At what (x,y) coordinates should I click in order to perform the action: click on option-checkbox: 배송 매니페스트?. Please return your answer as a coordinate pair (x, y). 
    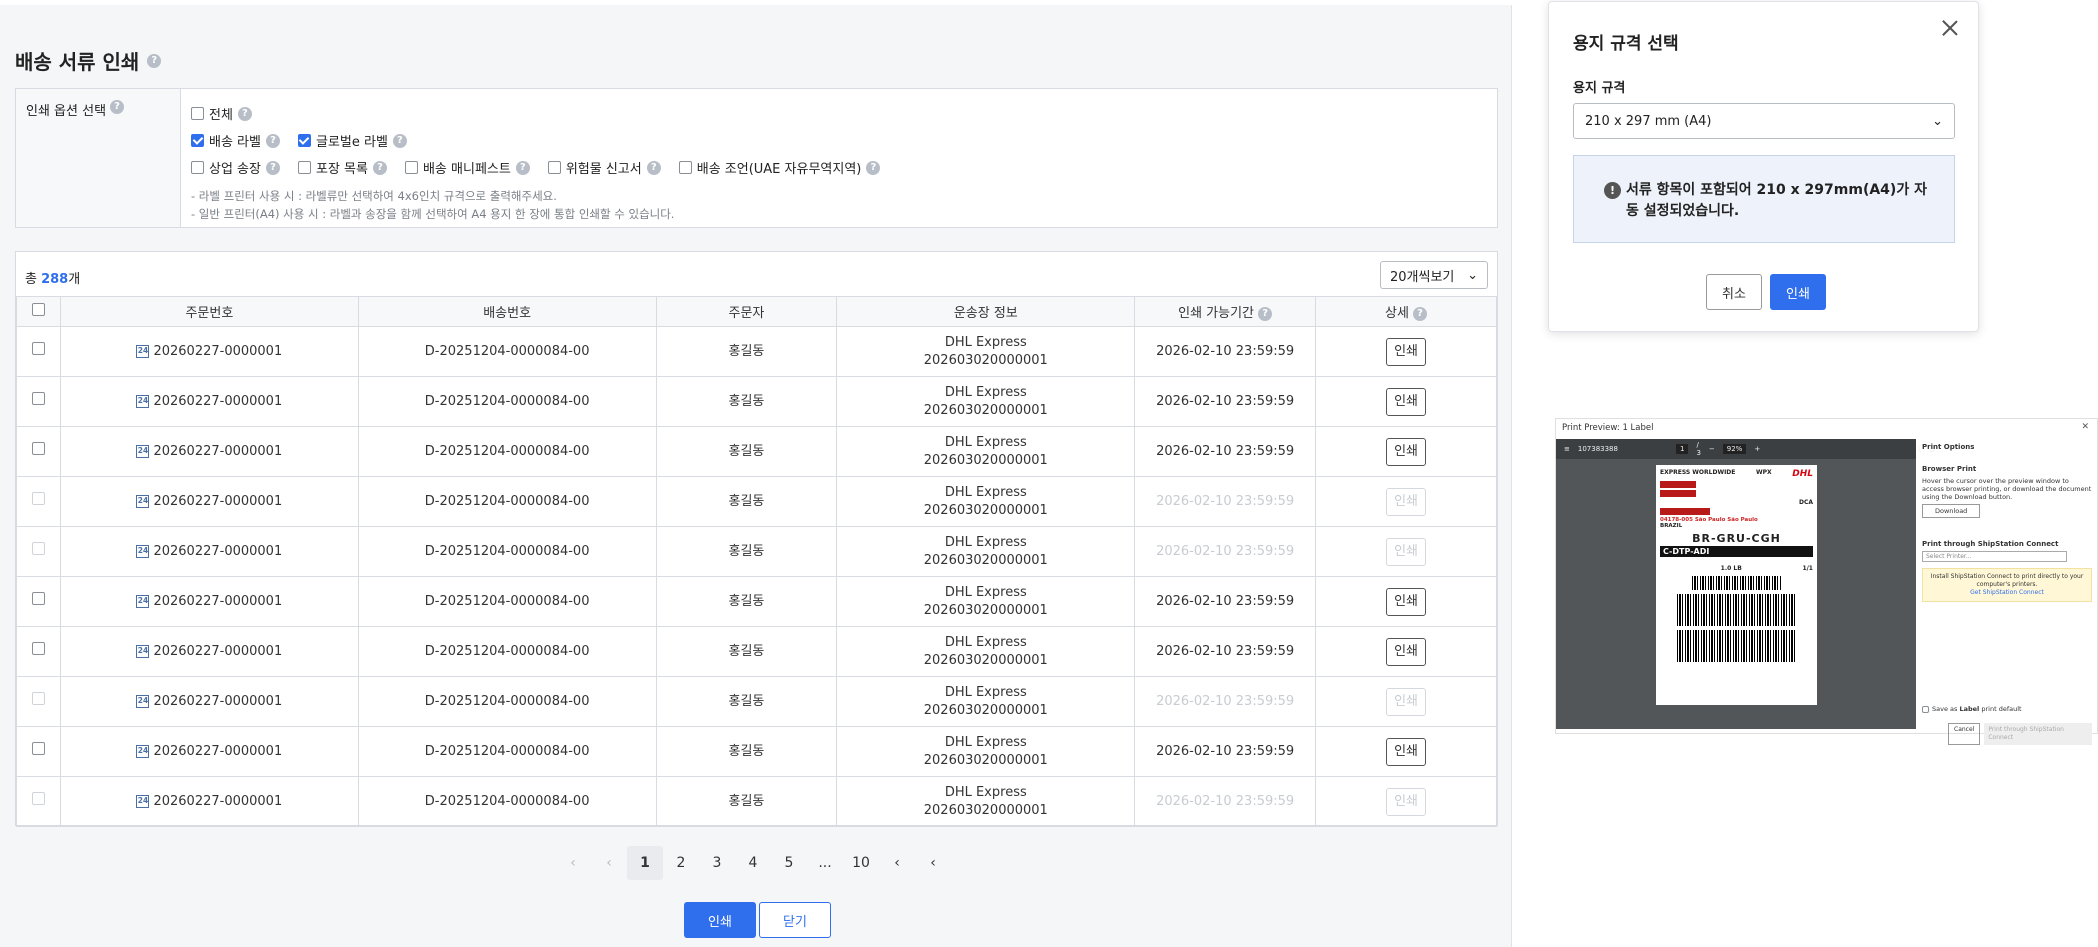
    Looking at the image, I should click on (467, 167).